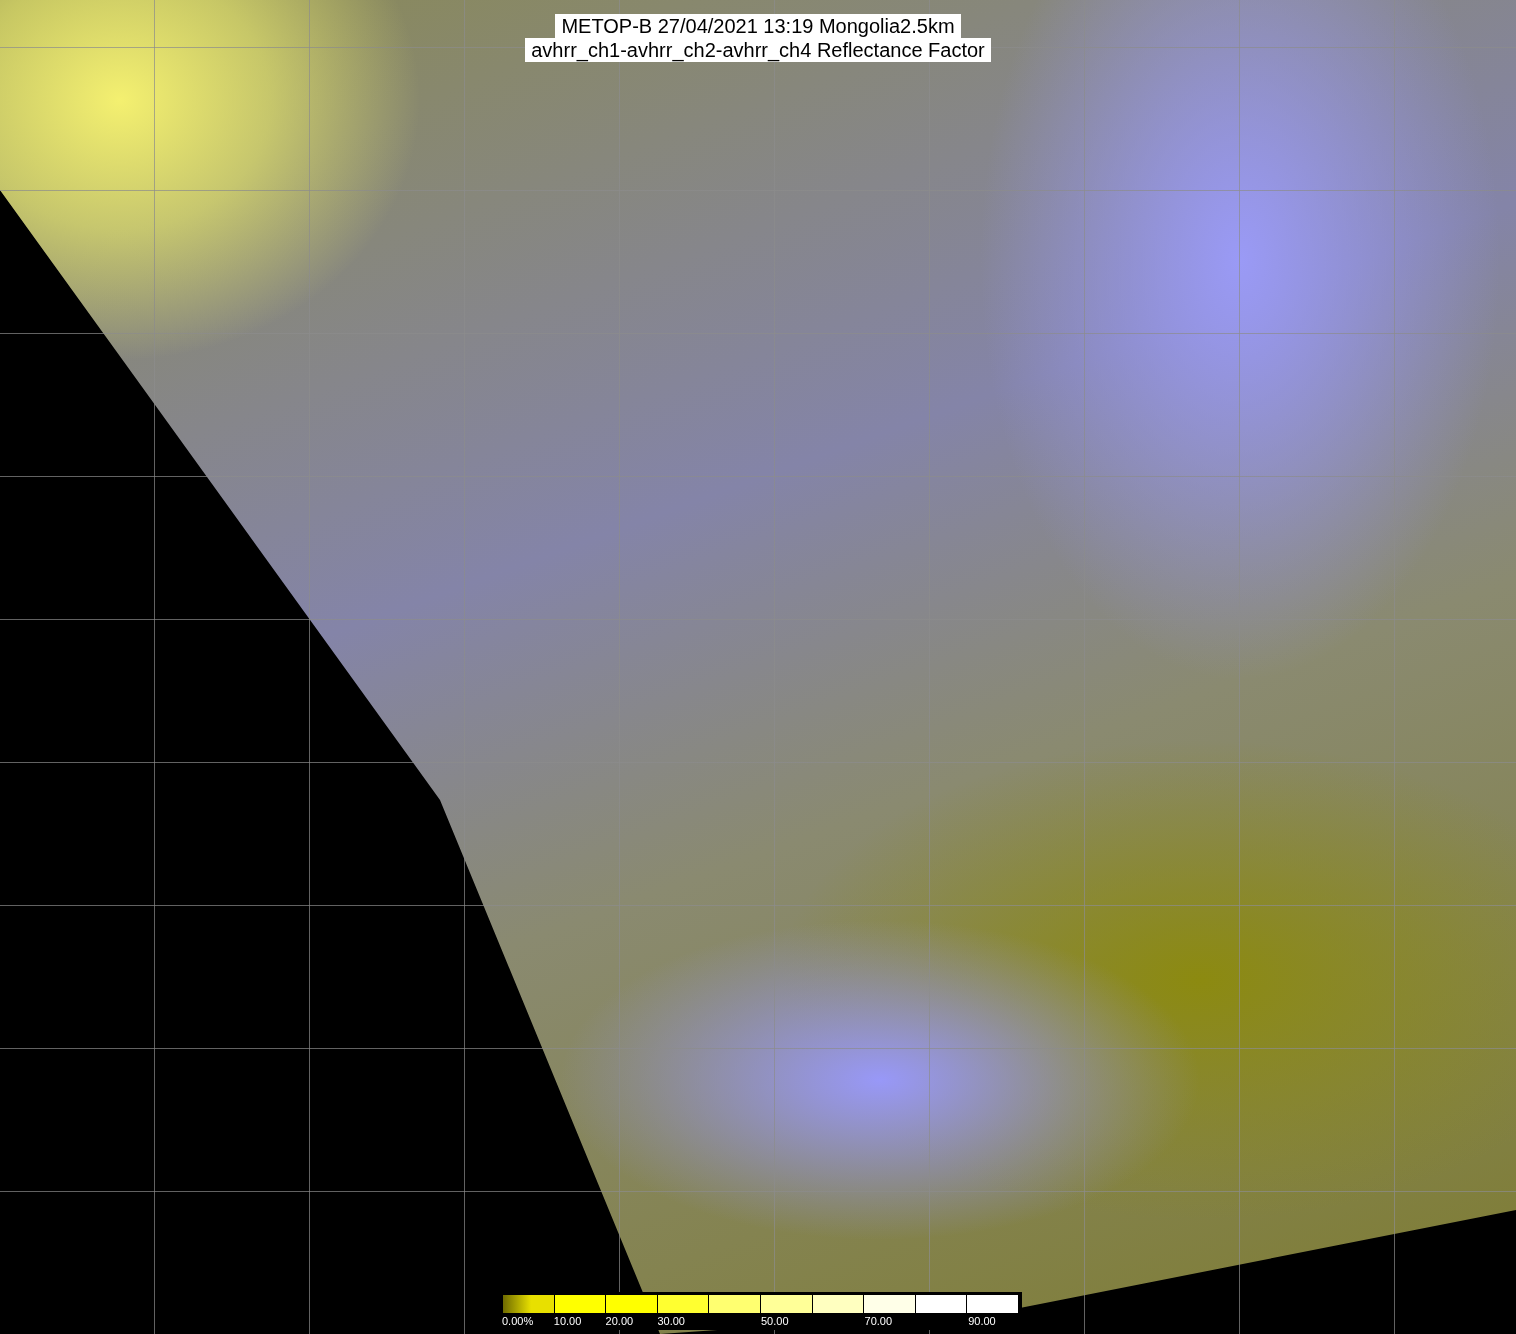 Image resolution: width=1516 pixels, height=1334 pixels. What do you see at coordinates (518, 1321) in the screenshot?
I see `scale-label: 0.00%` at bounding box center [518, 1321].